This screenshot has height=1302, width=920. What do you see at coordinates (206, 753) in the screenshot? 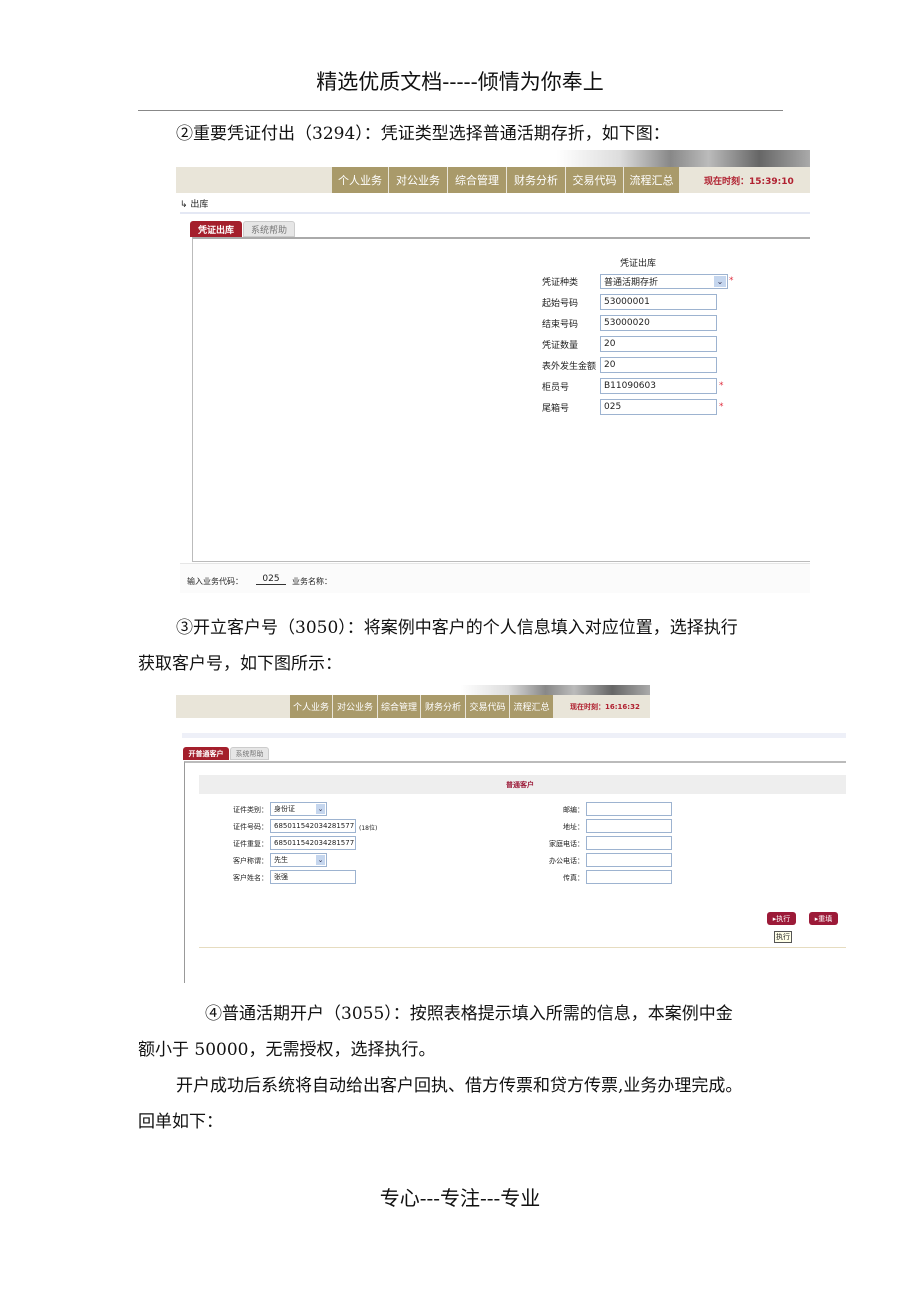
I see `tab-open-customer: 开普通客户` at bounding box center [206, 753].